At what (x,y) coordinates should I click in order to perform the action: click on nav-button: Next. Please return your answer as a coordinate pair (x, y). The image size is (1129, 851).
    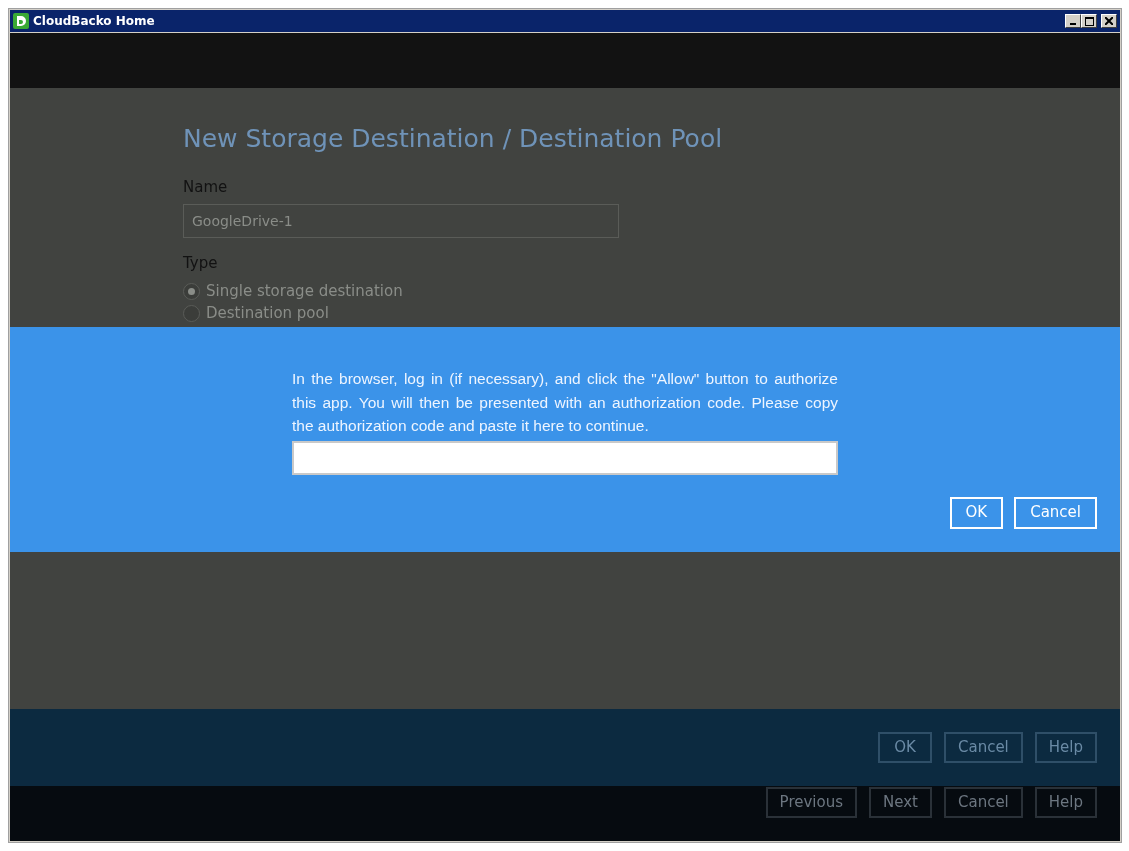
    Looking at the image, I should click on (900, 802).